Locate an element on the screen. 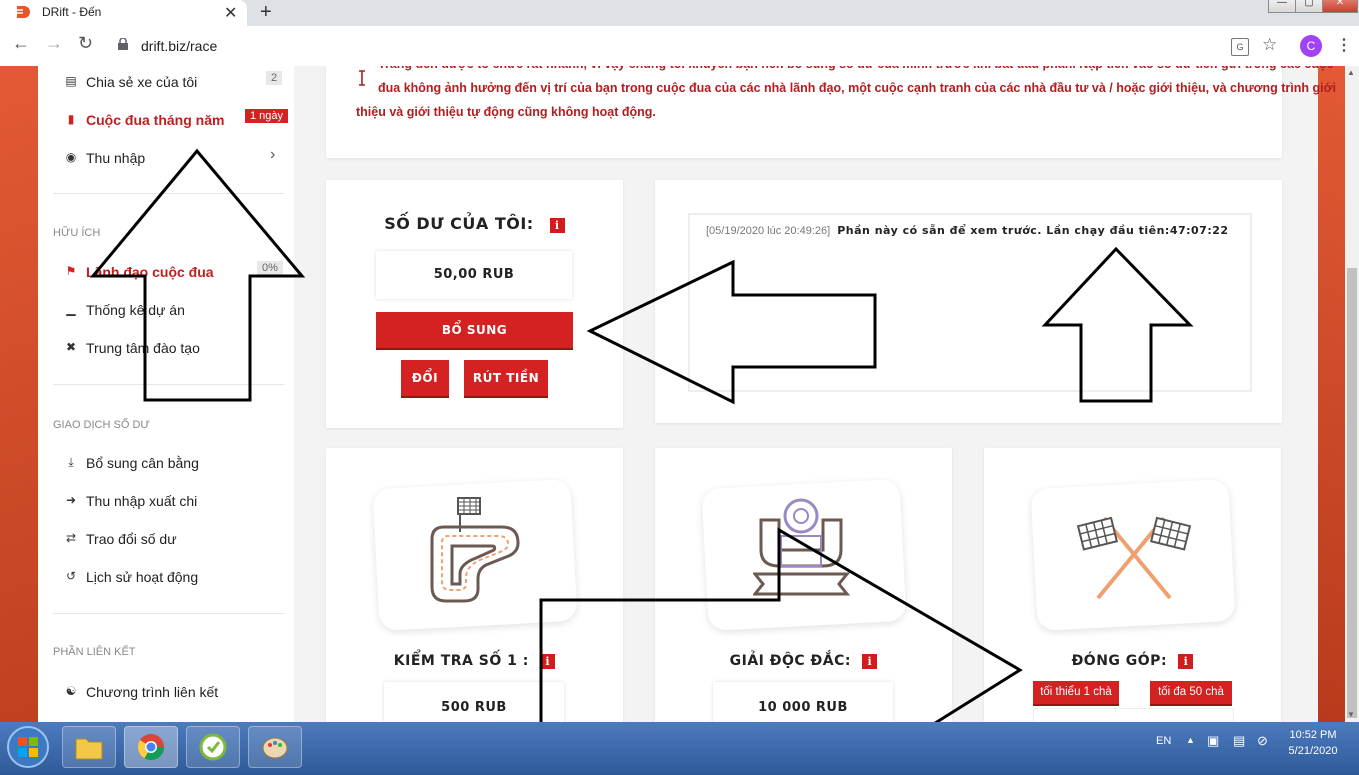 This screenshot has height=775, width=1359. window-close-button: ✕ is located at coordinates (1340, 6).